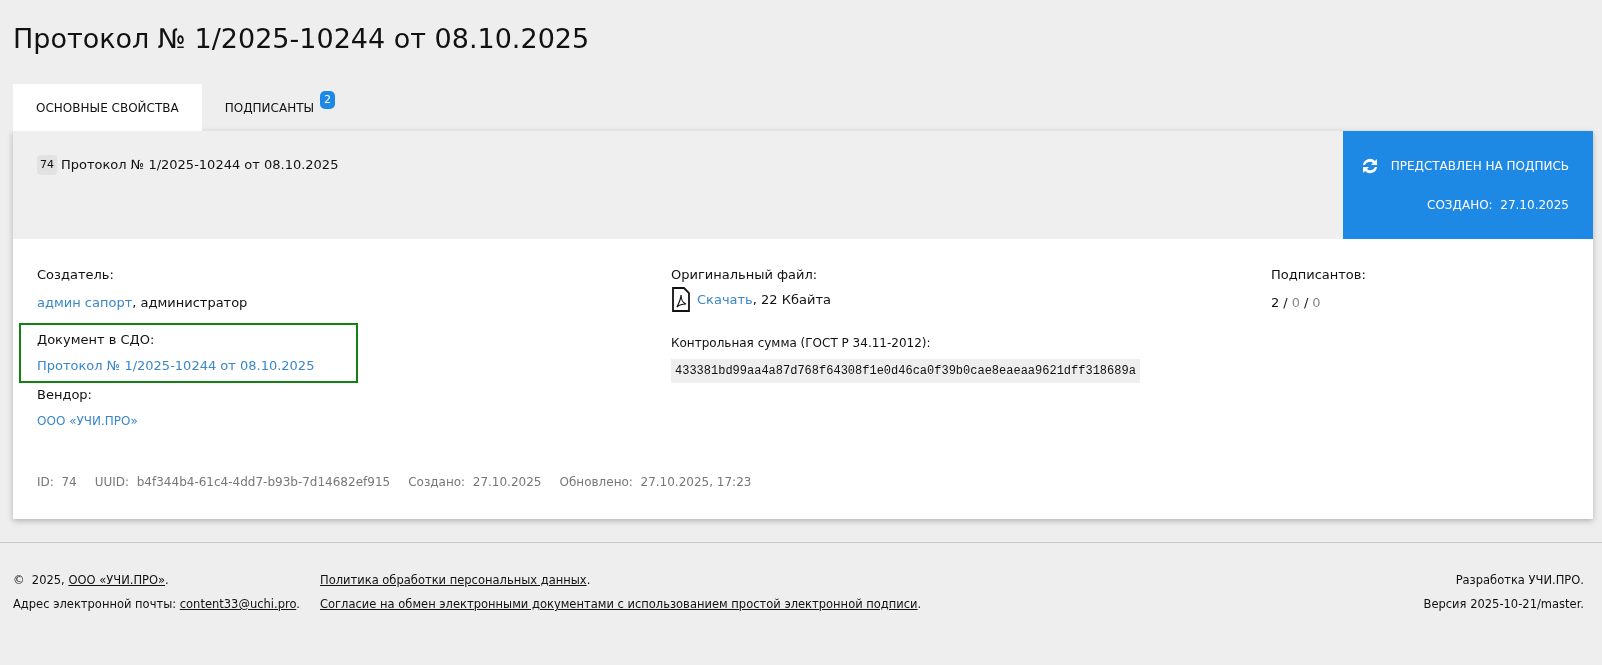  I want to click on file-size: , 22 Кбайта, so click(791, 299).